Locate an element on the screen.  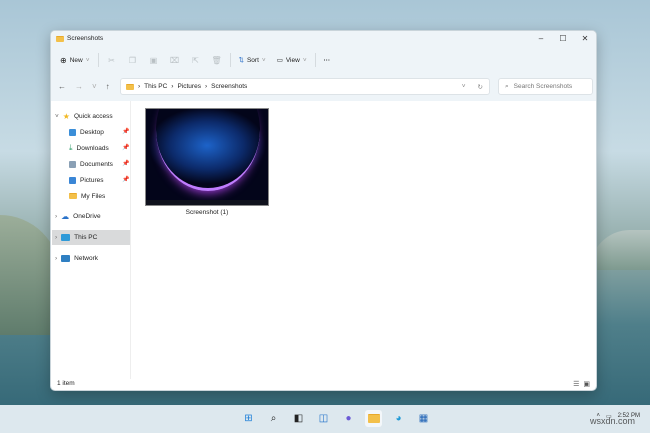
back-arrow-icon: ← is located at coordinates (62, 86).